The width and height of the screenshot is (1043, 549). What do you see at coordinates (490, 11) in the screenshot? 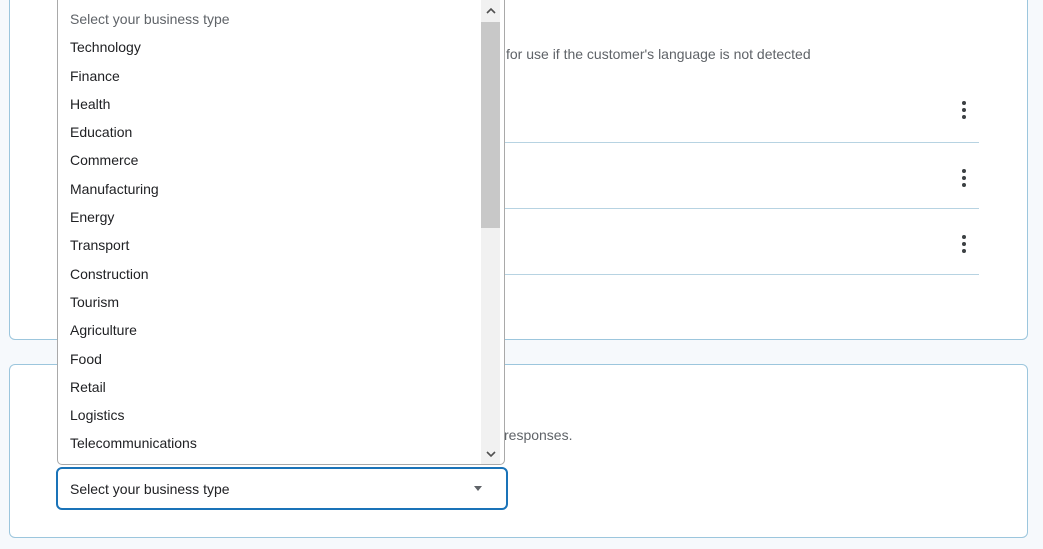
I see `chevron-up-icon` at bounding box center [490, 11].